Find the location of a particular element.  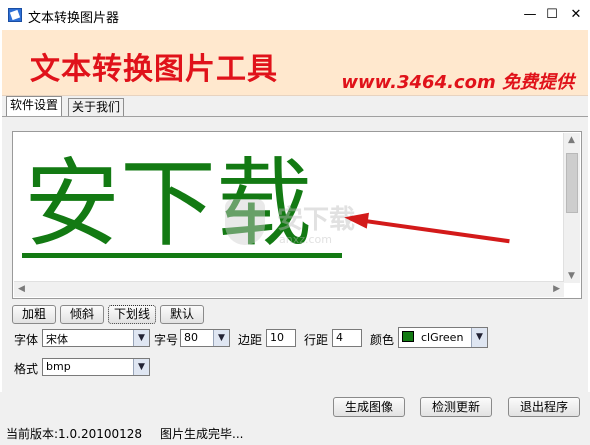

margin-label: 边距 is located at coordinates (250, 340).